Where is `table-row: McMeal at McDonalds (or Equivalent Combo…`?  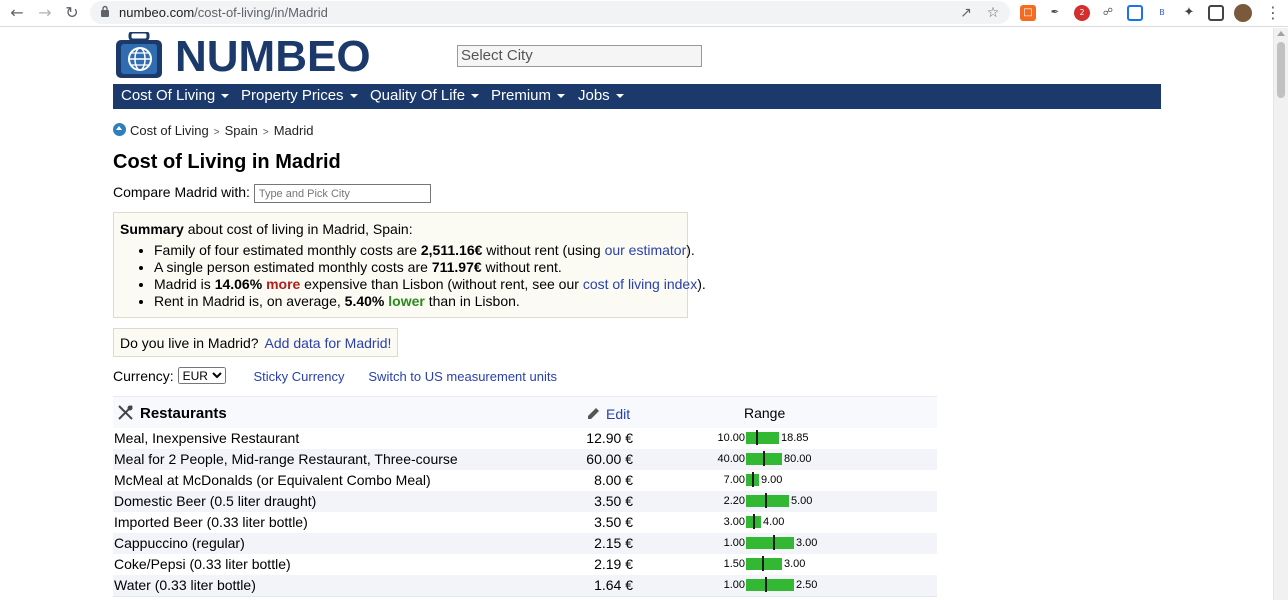 table-row: McMeal at McDonalds (or Equivalent Combo… is located at coordinates (525, 480).